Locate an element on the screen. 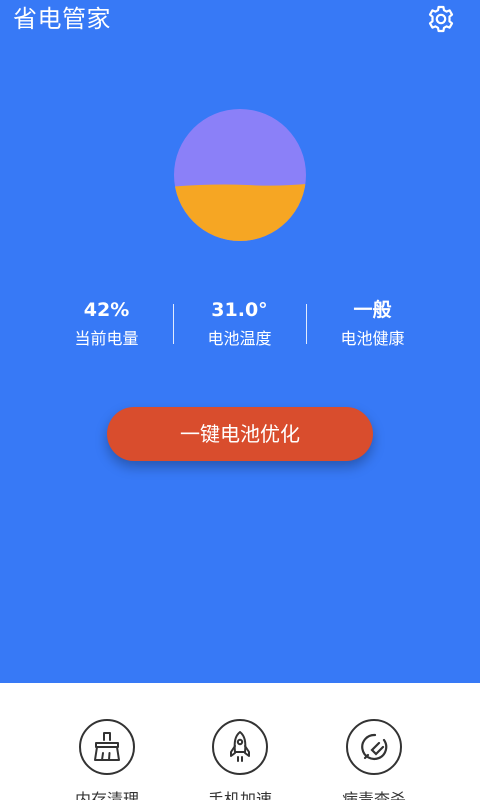 The height and width of the screenshot is (800, 480). optimize-battery-button: 一键电池优化 is located at coordinates (240, 434).